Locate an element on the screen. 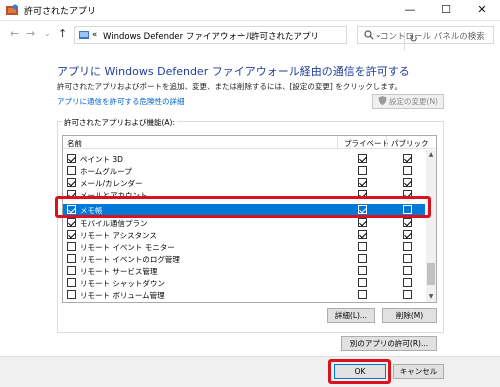 Image resolution: width=500 pixels, height=387 pixels. change-settings-button: 設定の変更(N) is located at coordinates (408, 101).